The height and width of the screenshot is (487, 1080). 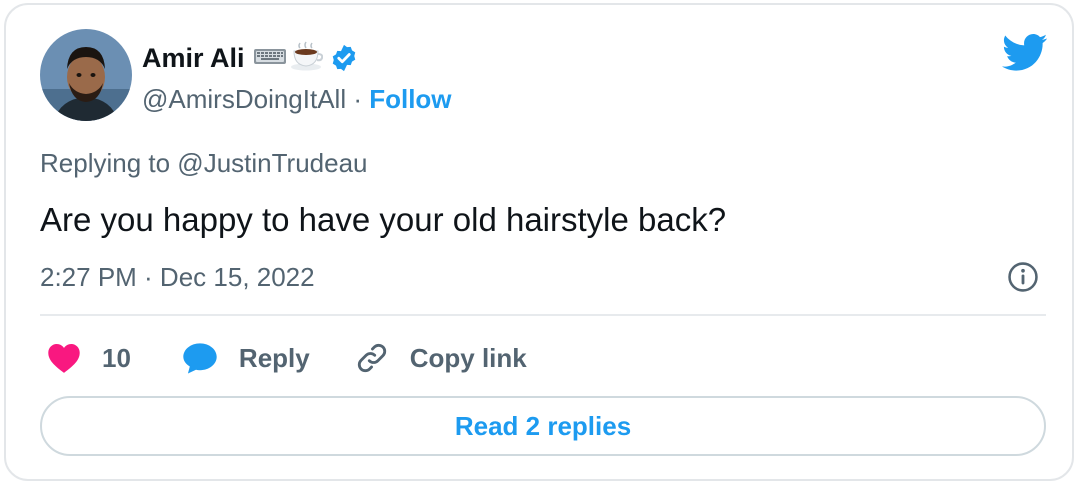 What do you see at coordinates (204, 163) in the screenshot?
I see `replying-to-text: Replying to @JustinTrudeau` at bounding box center [204, 163].